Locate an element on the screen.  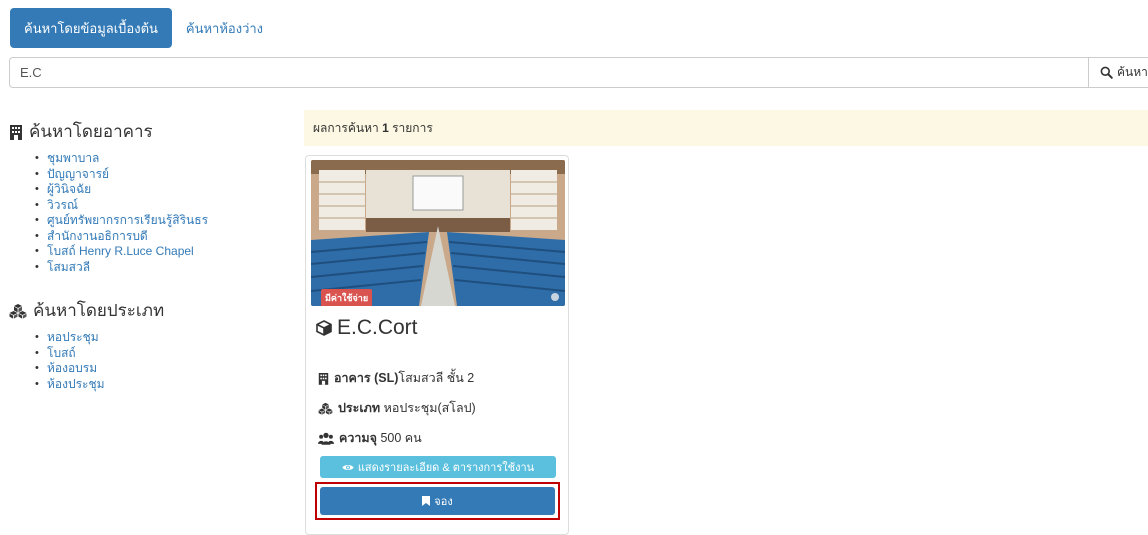
room-building: อาคาร (SL)โสมสวลี ชั้น 2 is located at coordinates (396, 378).